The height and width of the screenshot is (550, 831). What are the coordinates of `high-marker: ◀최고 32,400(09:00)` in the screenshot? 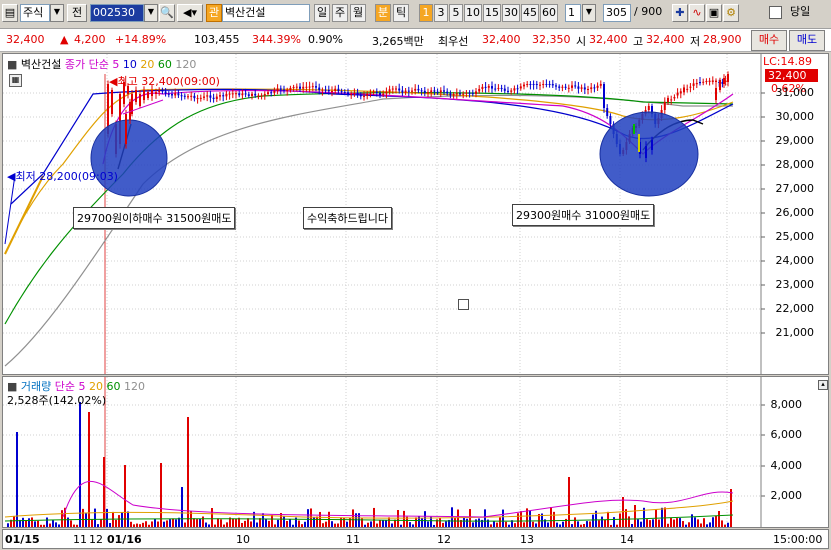 It's located at (164, 81).